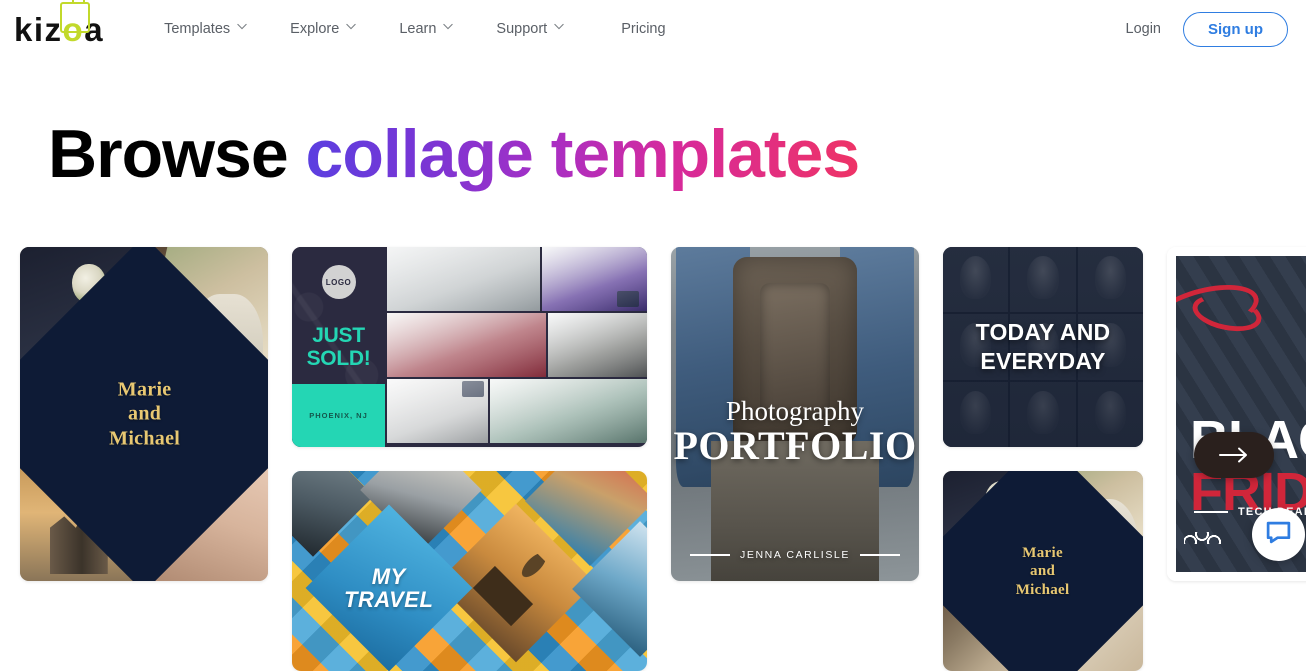  Describe the element at coordinates (197, 29) in the screenshot. I see `nav-label-templates: Templates` at that location.